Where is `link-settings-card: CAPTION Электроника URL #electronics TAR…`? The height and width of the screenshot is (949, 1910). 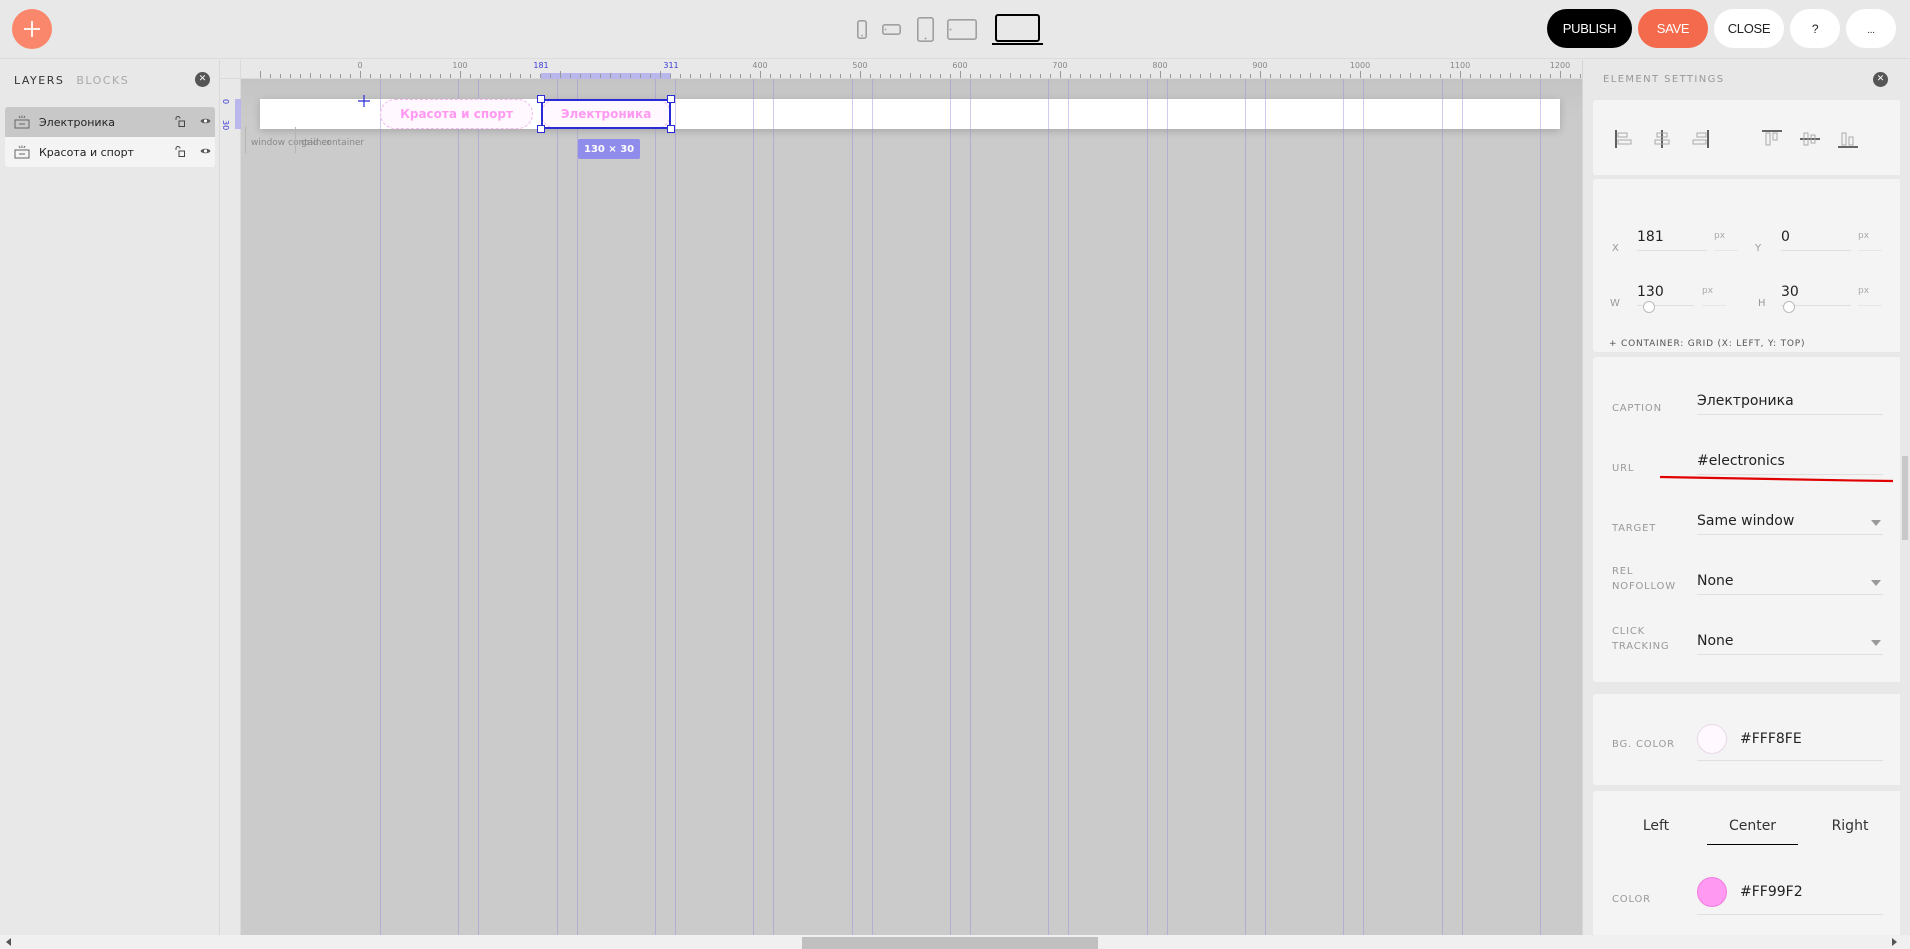
link-settings-card: CAPTION Электроника URL #electronics TAR… is located at coordinates (1748, 519).